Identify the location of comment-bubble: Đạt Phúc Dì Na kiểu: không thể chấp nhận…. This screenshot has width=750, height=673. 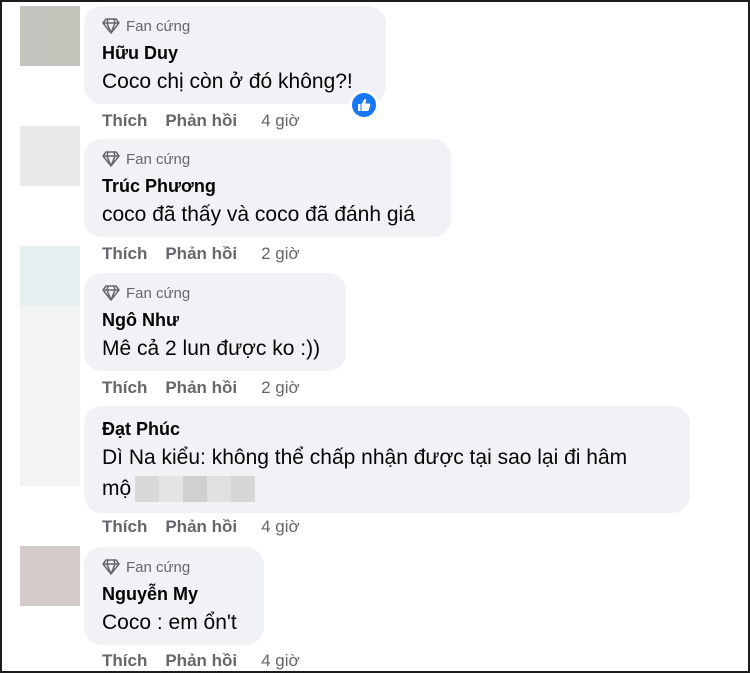
(387, 459).